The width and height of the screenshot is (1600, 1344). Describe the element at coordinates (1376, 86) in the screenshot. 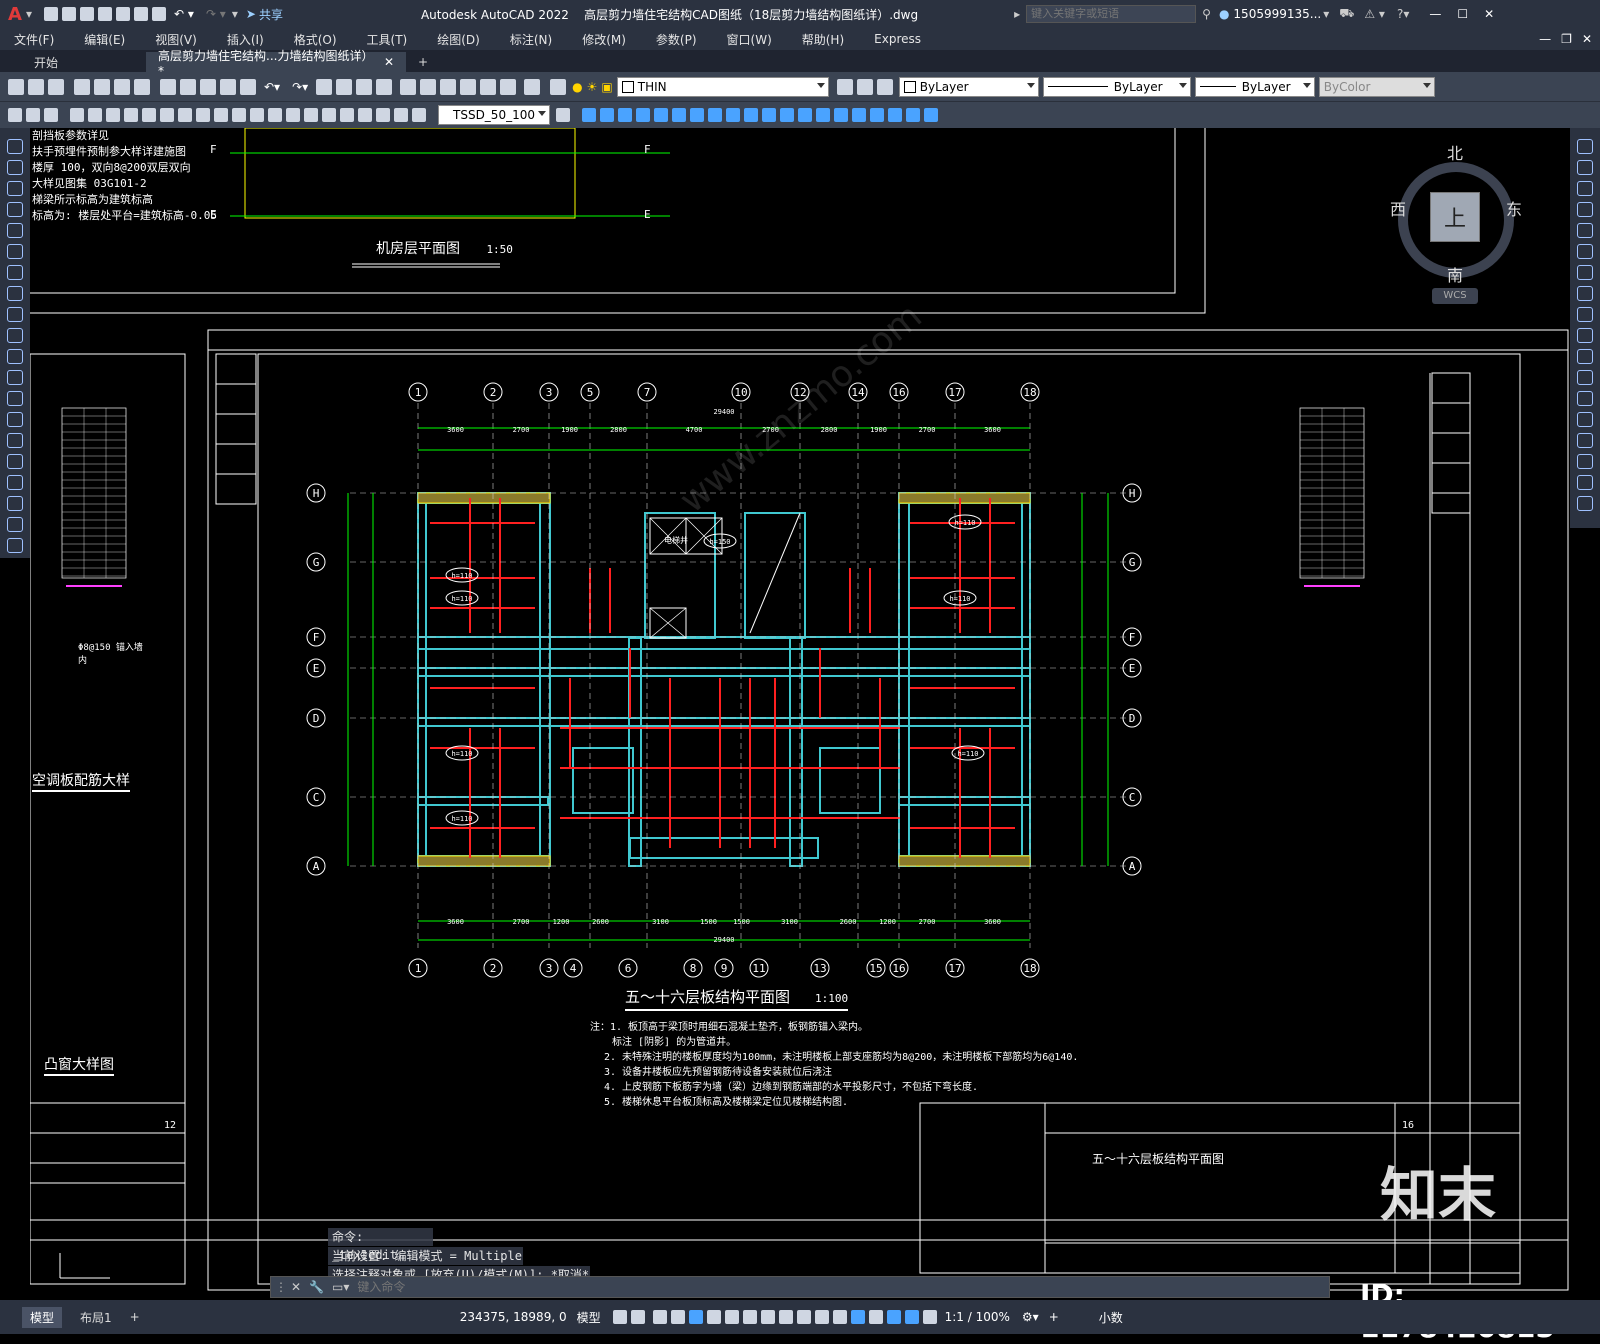

I see `plotstyle-select: ByColor` at that location.